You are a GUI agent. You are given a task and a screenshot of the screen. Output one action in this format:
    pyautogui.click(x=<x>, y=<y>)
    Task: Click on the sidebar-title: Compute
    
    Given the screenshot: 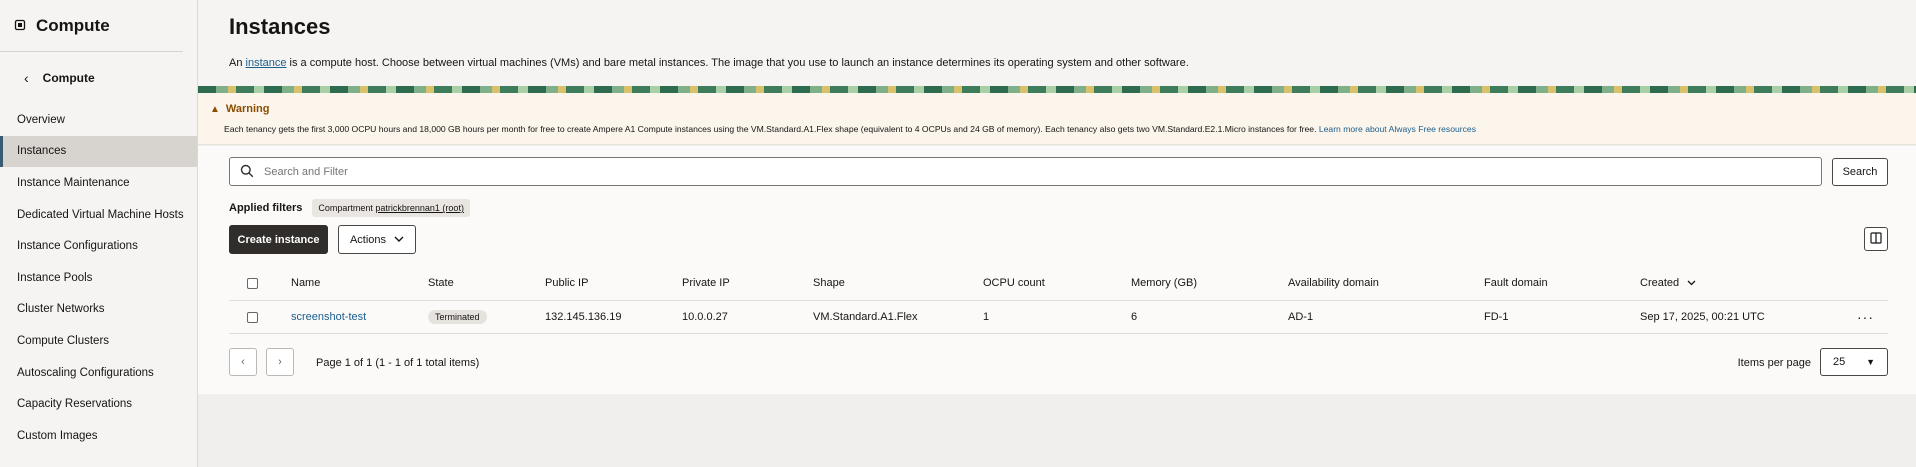 What is the action you would take?
    pyautogui.click(x=73, y=25)
    